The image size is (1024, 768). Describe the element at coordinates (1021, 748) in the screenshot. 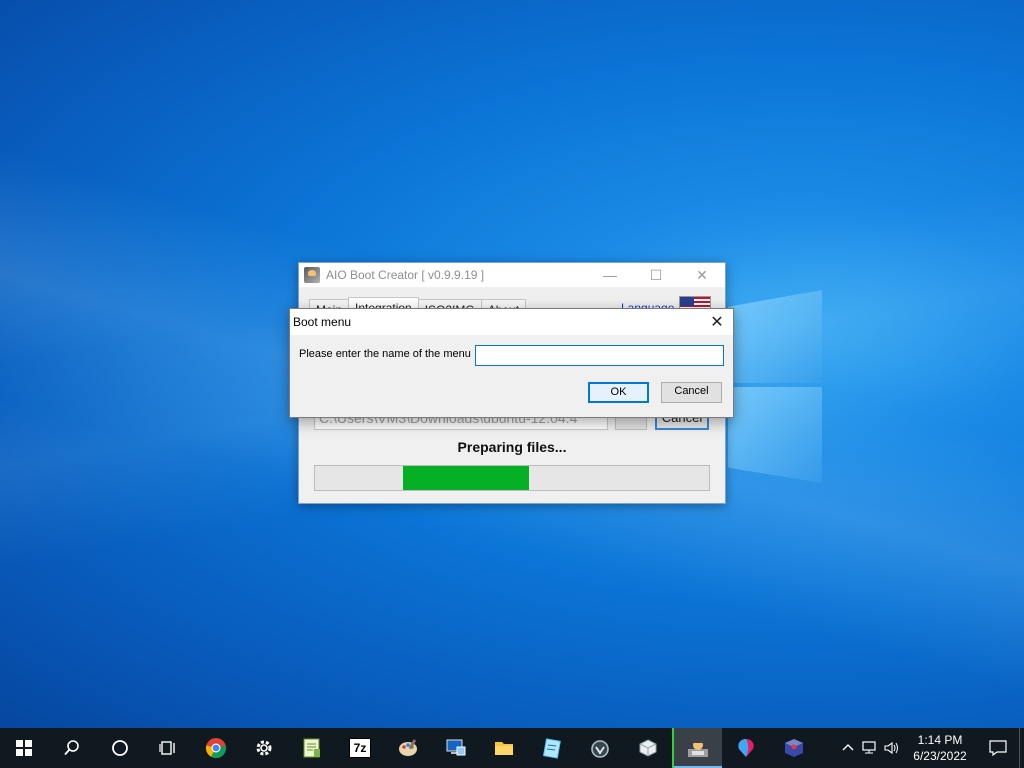

I see `show-desktop-button` at that location.